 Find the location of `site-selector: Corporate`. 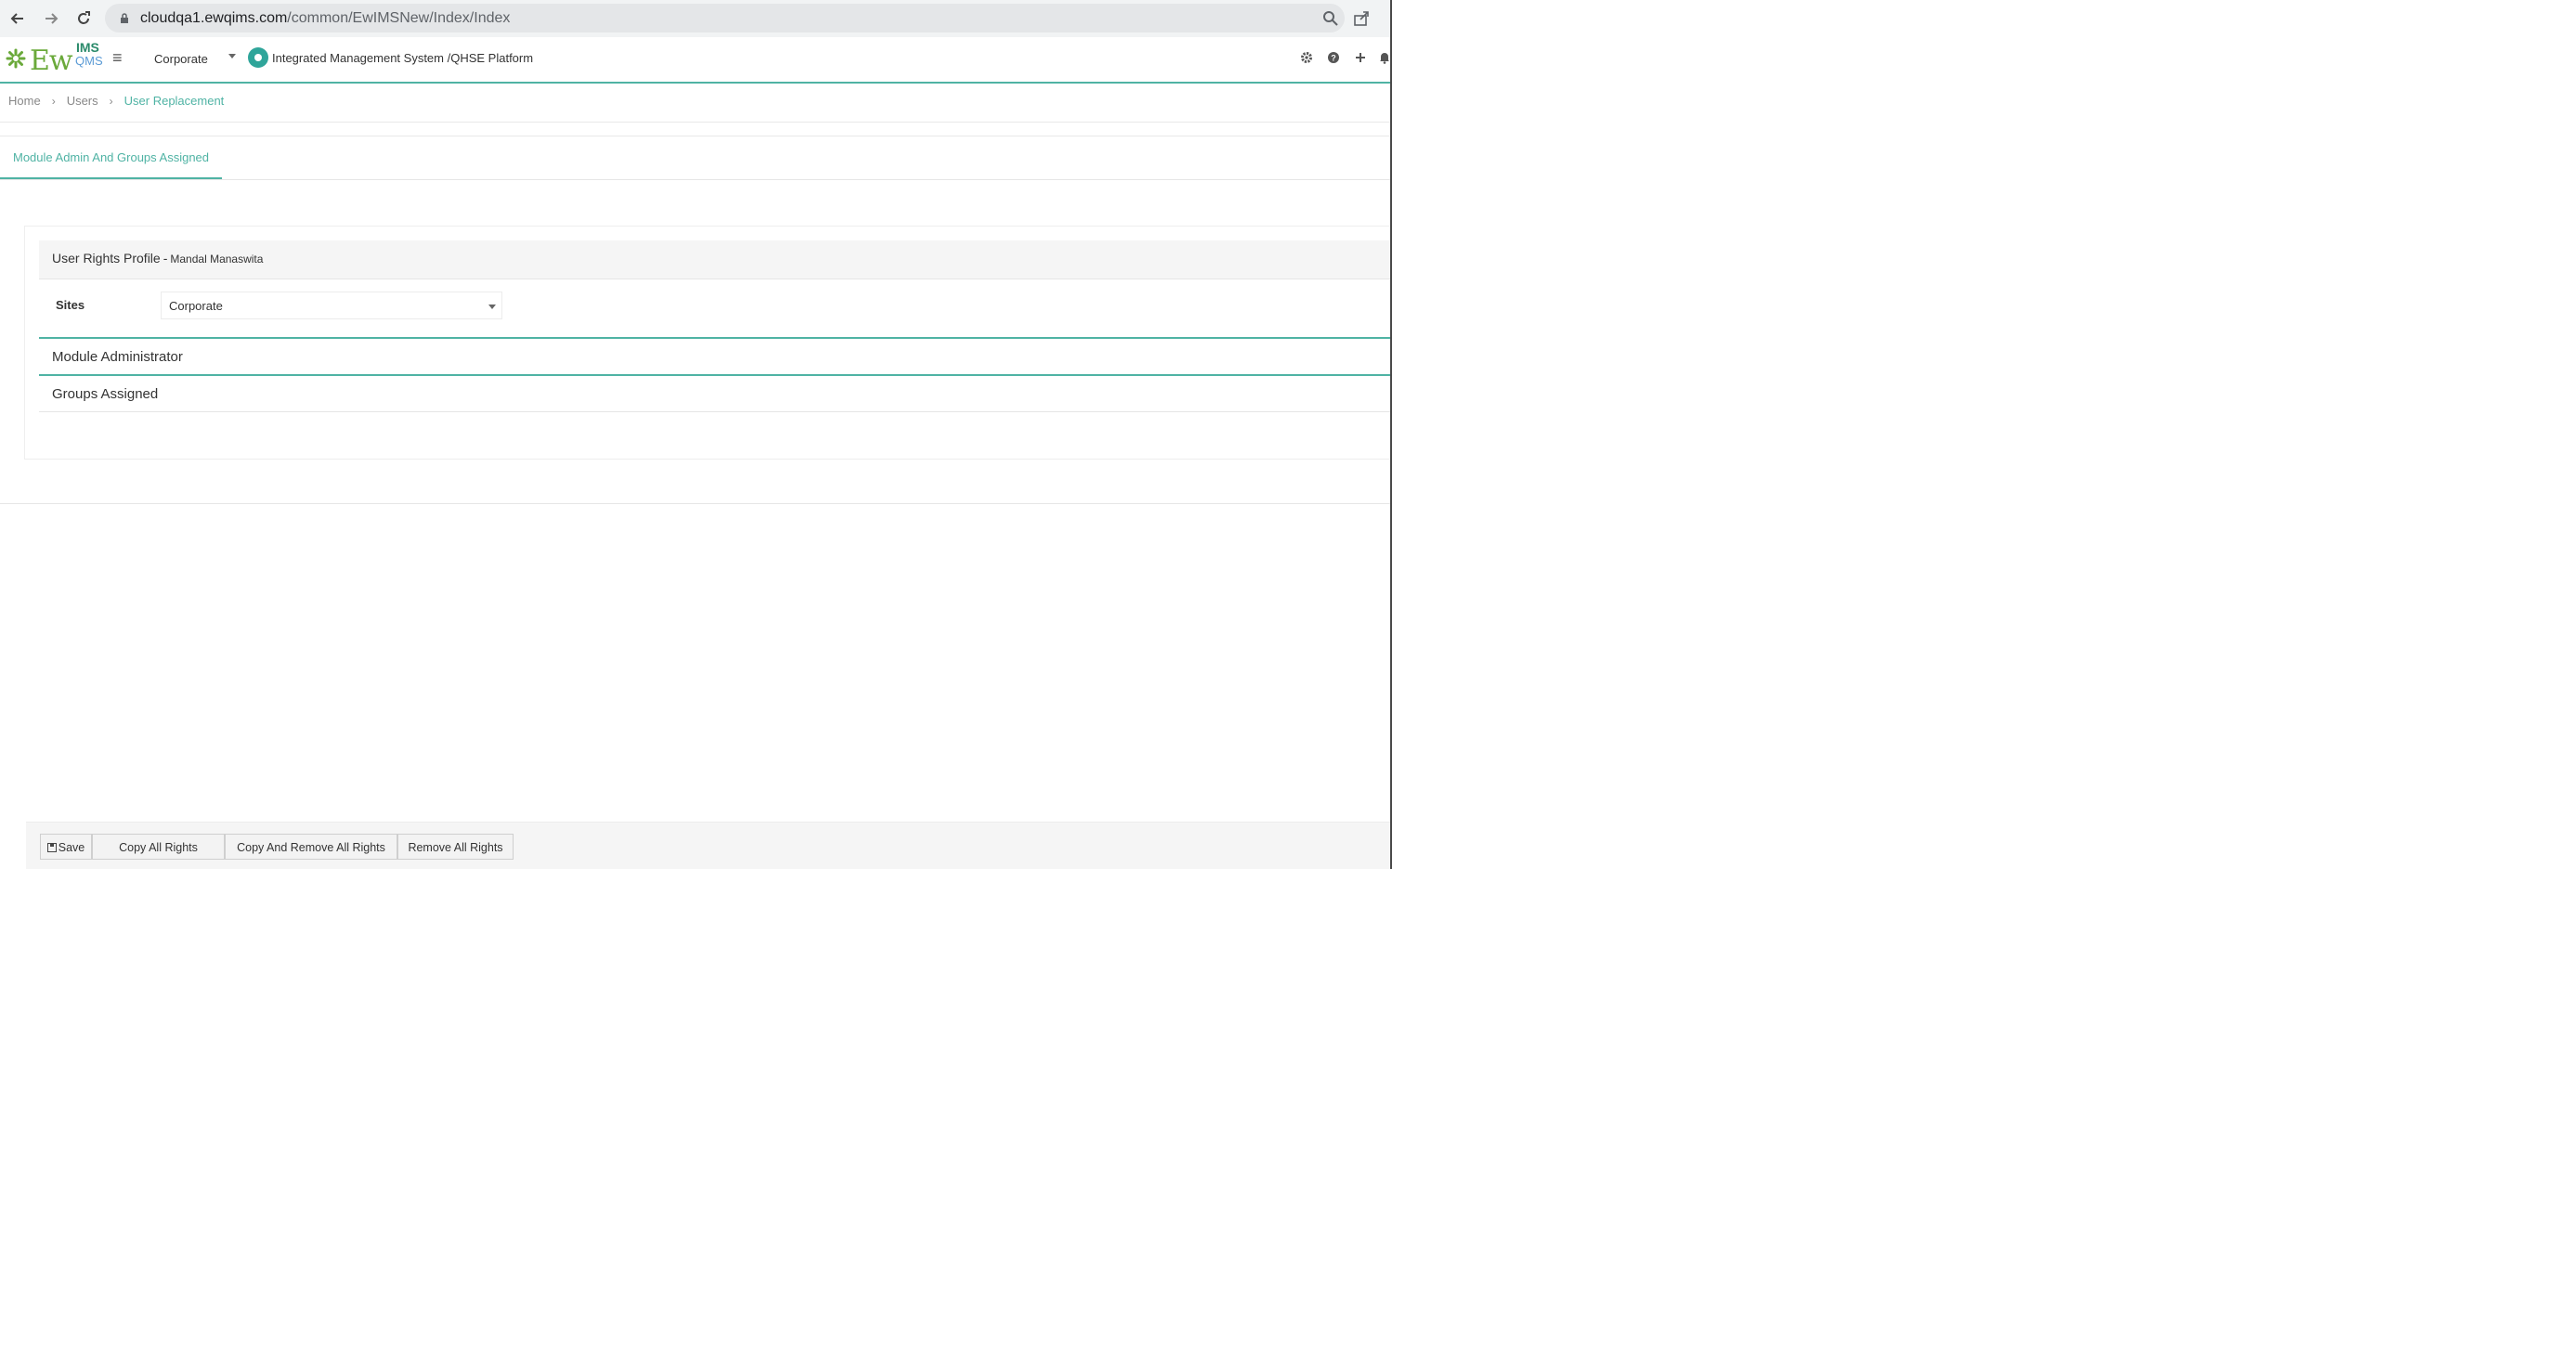

site-selector: Corporate is located at coordinates (194, 58).